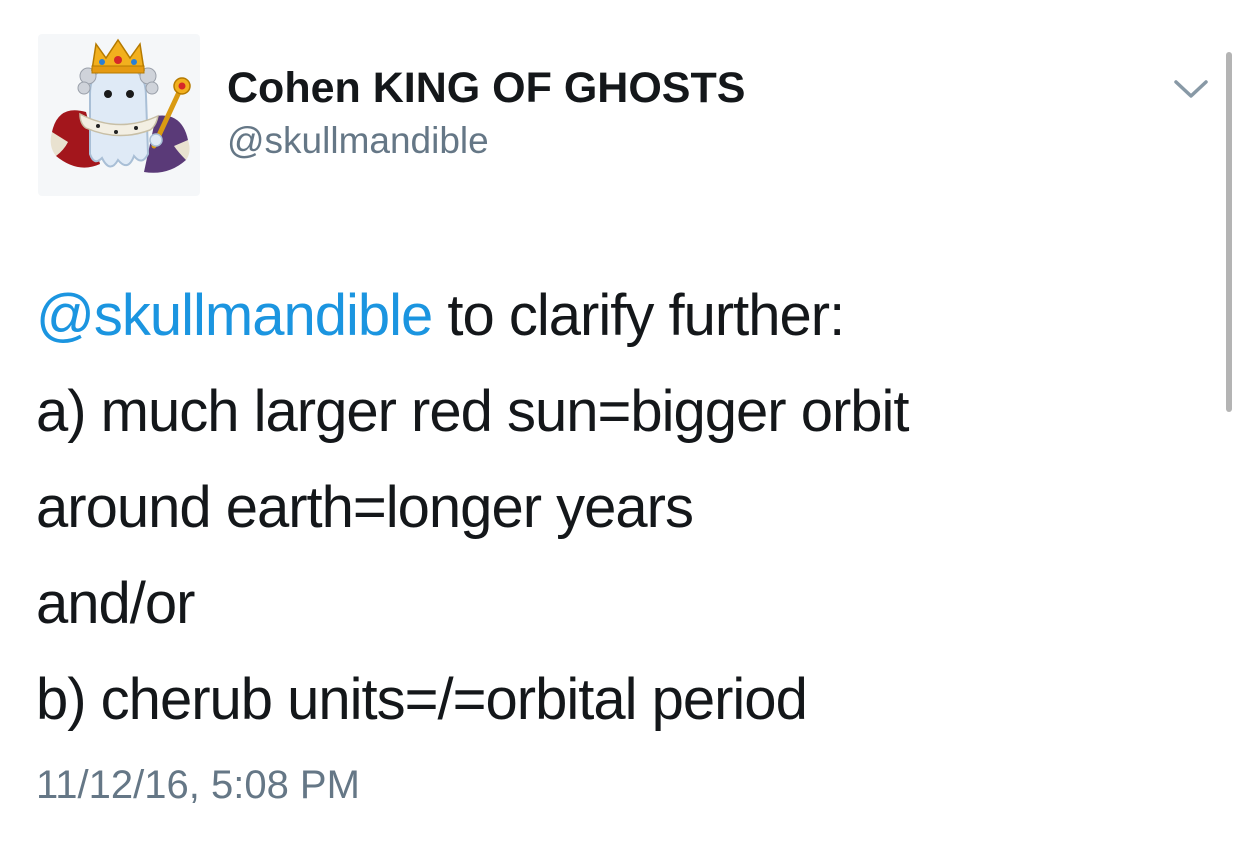 This screenshot has width=1242, height=848. What do you see at coordinates (120, 105) in the screenshot?
I see `crowned-ghost-avatar-icon` at bounding box center [120, 105].